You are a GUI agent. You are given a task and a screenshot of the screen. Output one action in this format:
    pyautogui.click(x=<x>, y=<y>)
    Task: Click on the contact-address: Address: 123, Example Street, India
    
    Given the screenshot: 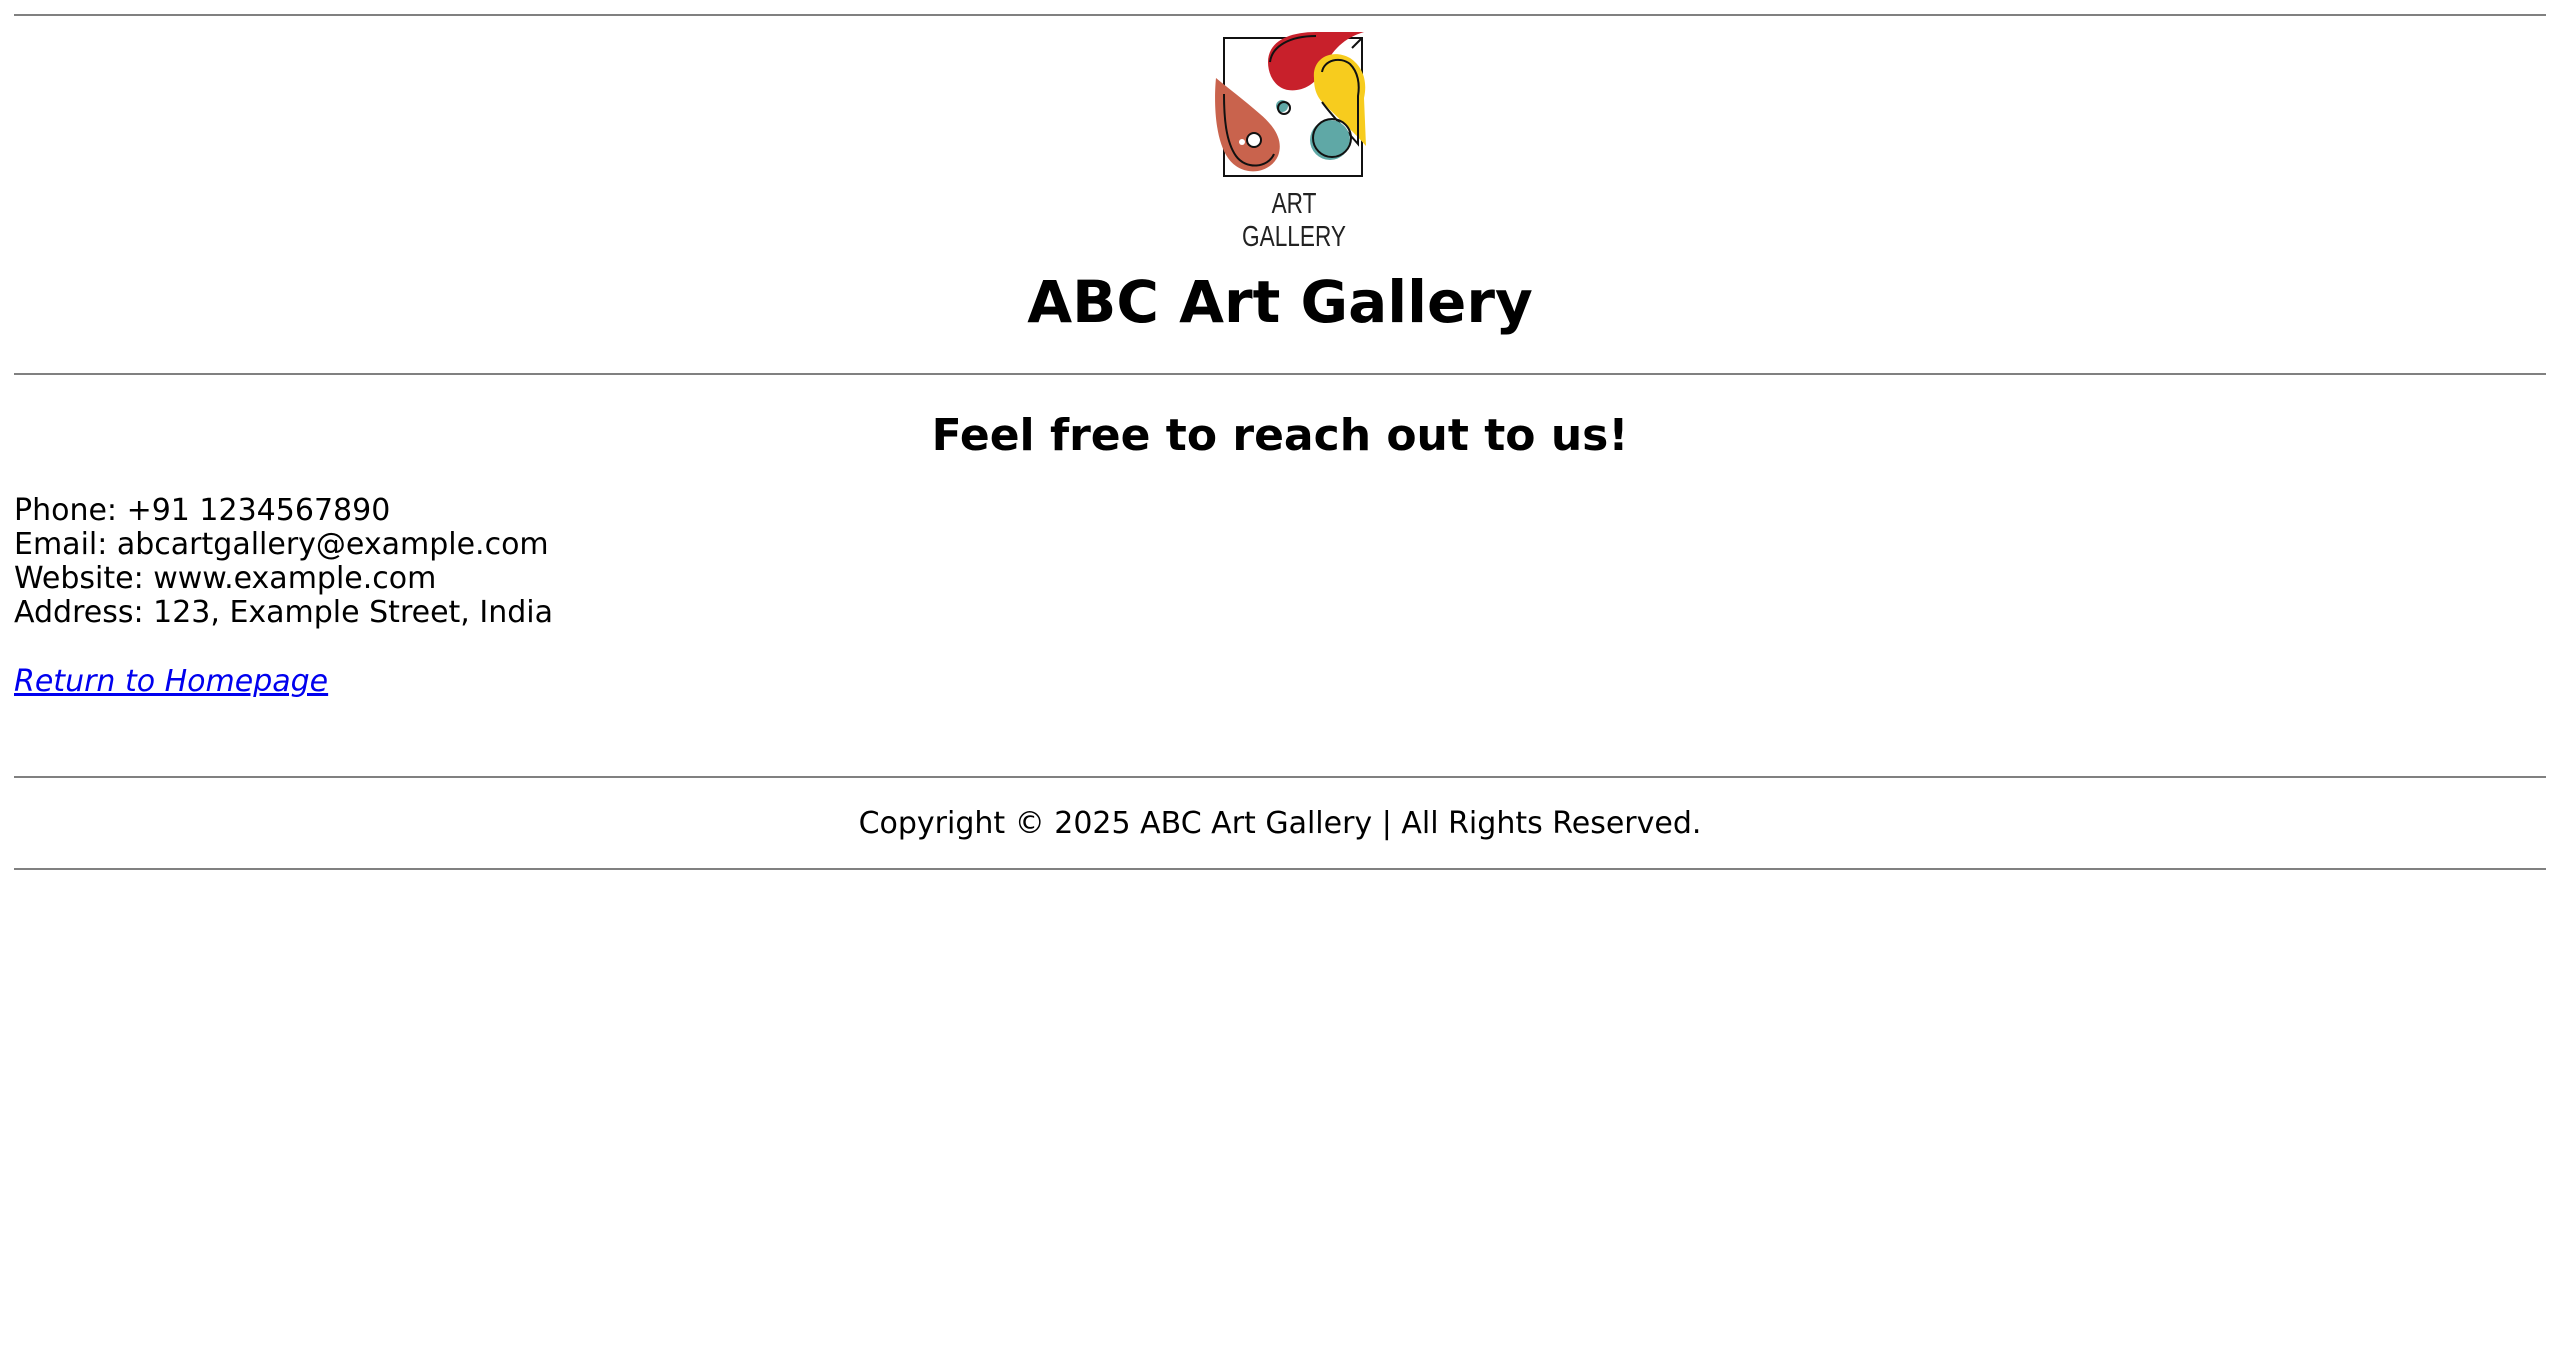 What is the action you would take?
    pyautogui.click(x=283, y=612)
    